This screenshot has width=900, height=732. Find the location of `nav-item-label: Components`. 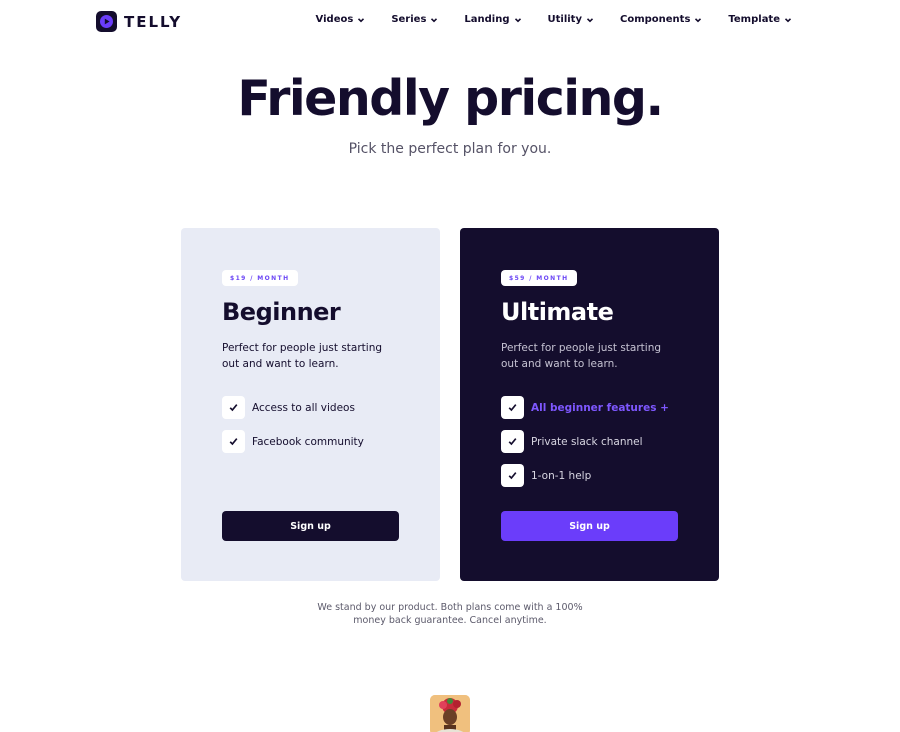

nav-item-label: Components is located at coordinates (655, 19).